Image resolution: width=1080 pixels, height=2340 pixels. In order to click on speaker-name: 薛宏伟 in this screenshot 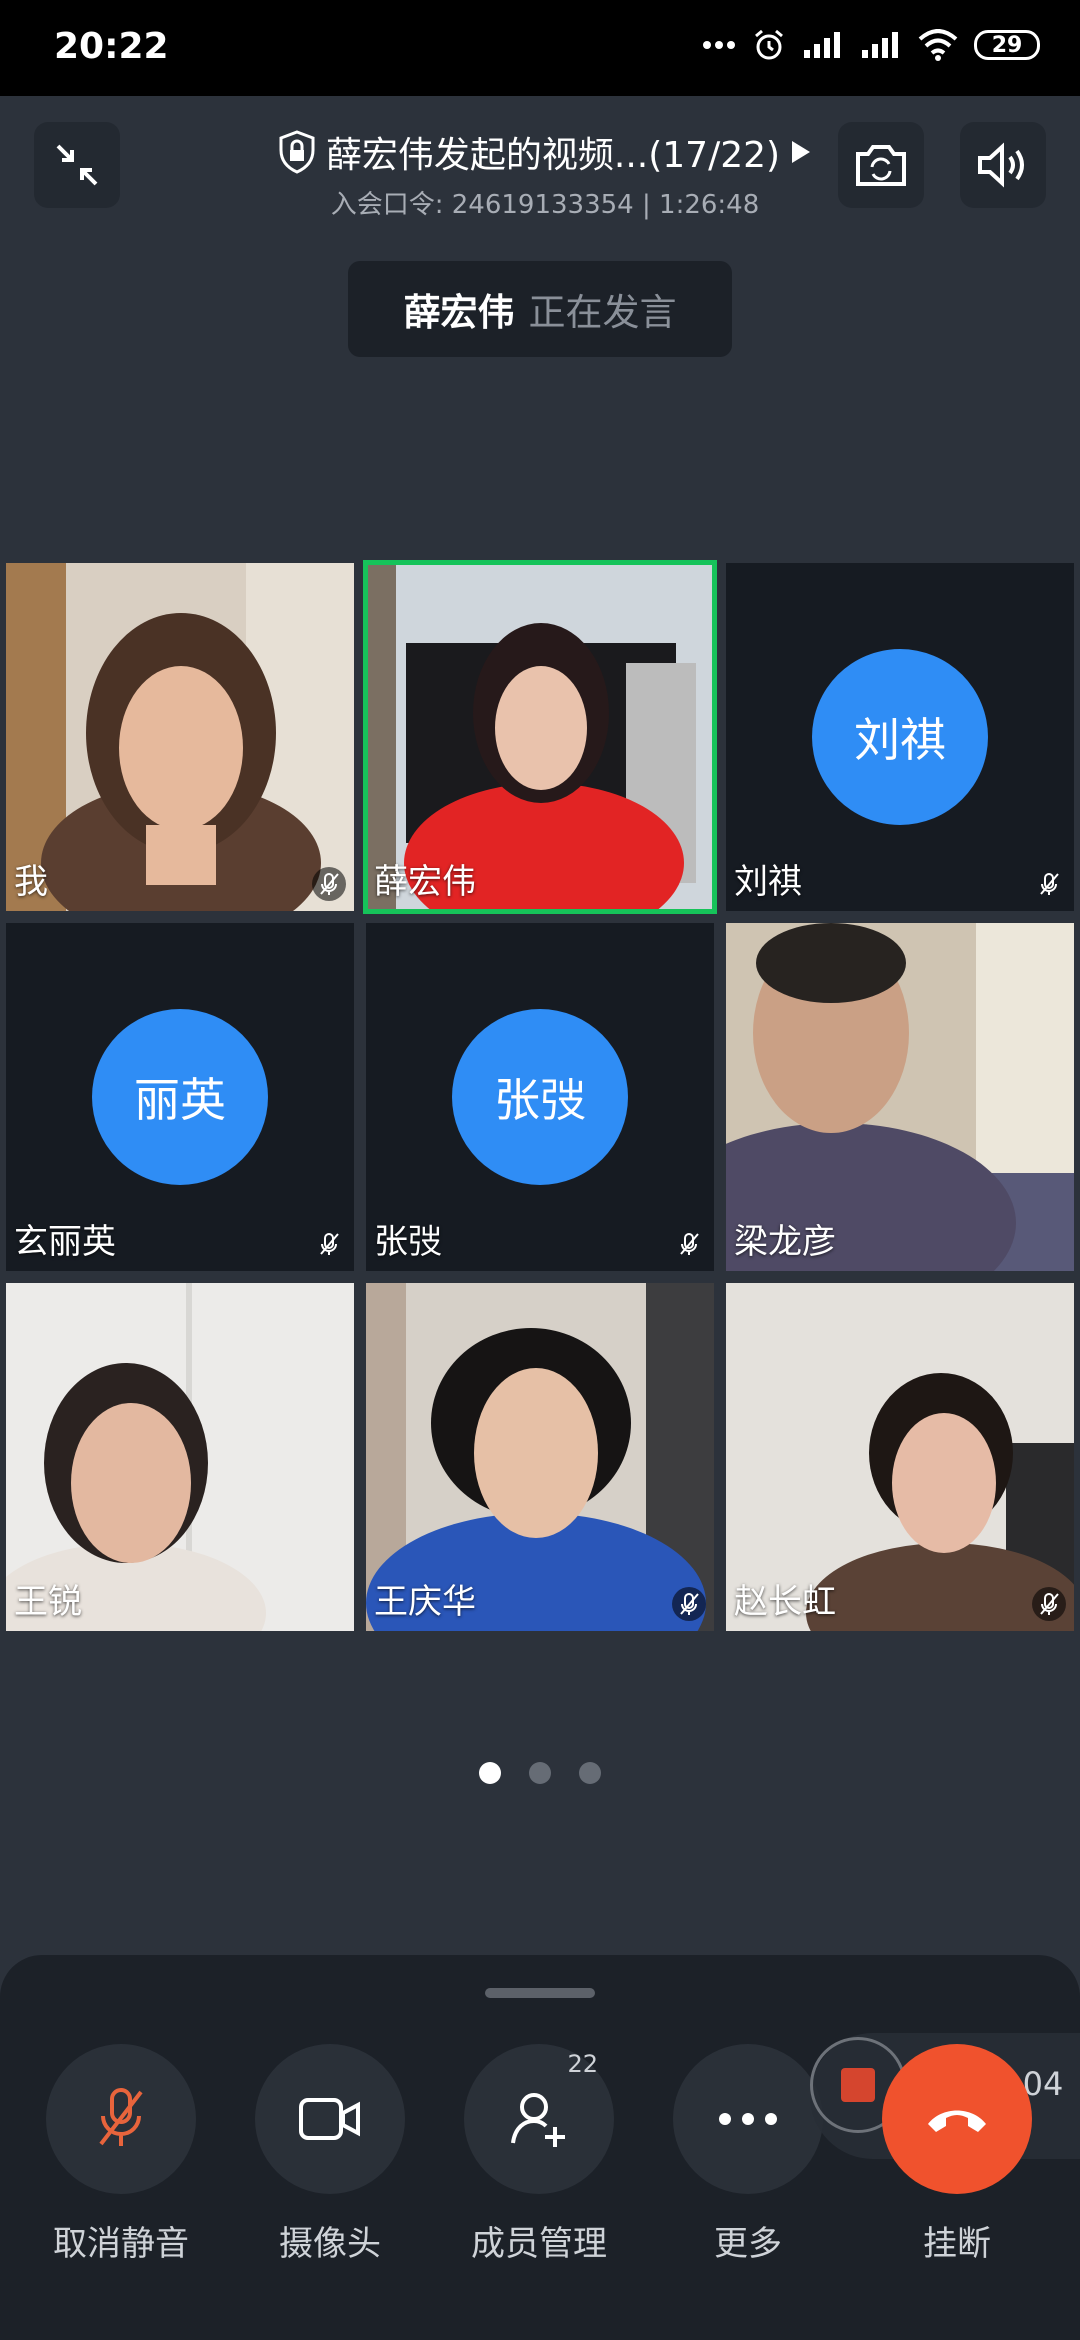, I will do `click(459, 312)`.